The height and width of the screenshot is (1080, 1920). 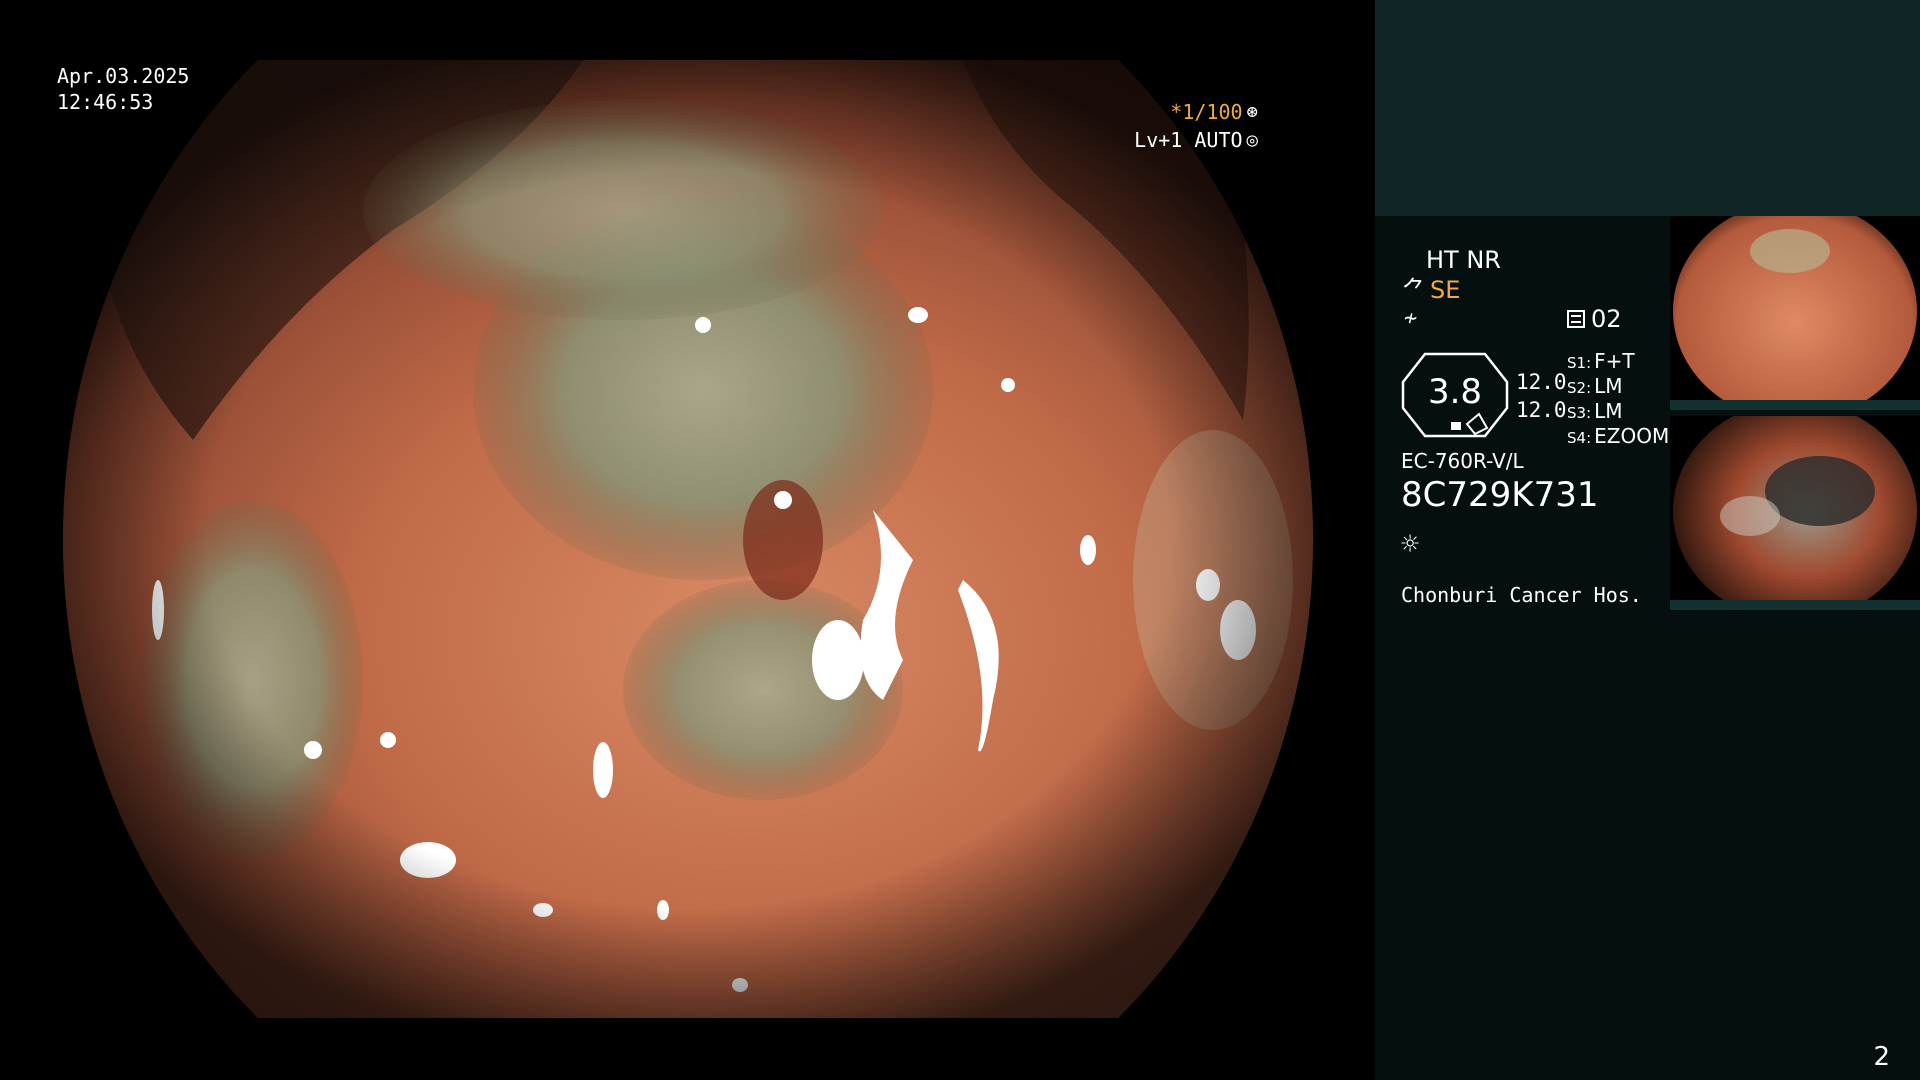 I want to click on setting-value-b: 12.0, so click(x=1541, y=410).